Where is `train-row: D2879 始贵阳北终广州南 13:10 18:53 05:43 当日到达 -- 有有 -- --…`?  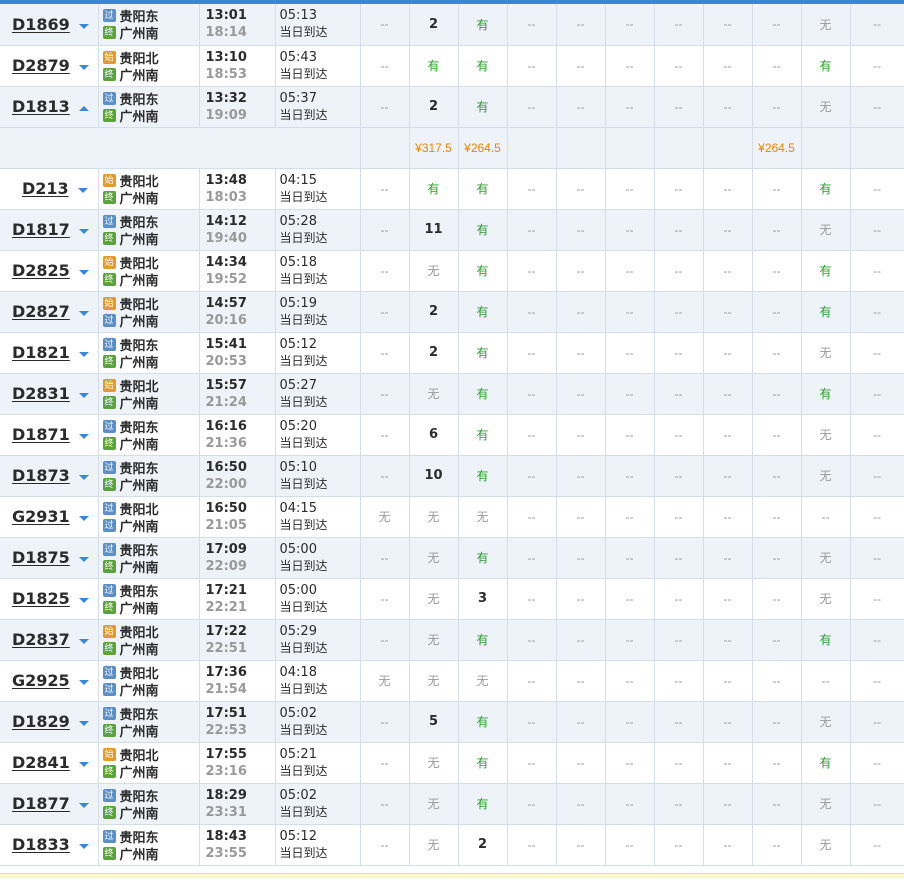 train-row: D2879 始贵阳北终广州南 13:10 18:53 05:43 当日到达 -- 有有 -- --… is located at coordinates (452, 66).